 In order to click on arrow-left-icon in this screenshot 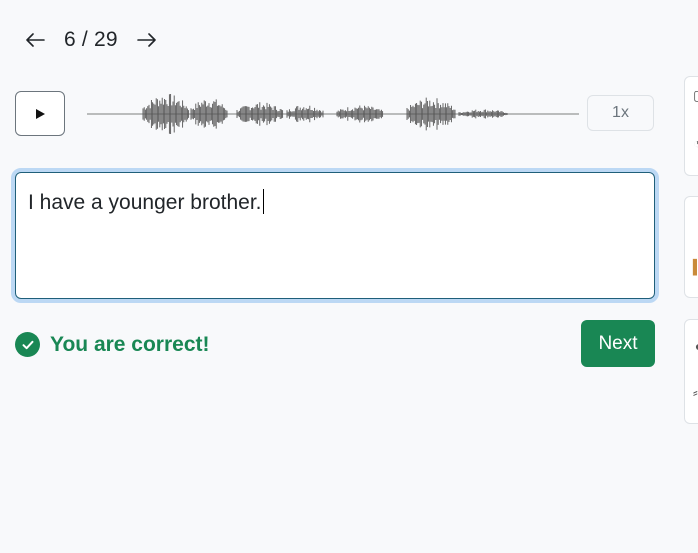, I will do `click(35, 40)`.